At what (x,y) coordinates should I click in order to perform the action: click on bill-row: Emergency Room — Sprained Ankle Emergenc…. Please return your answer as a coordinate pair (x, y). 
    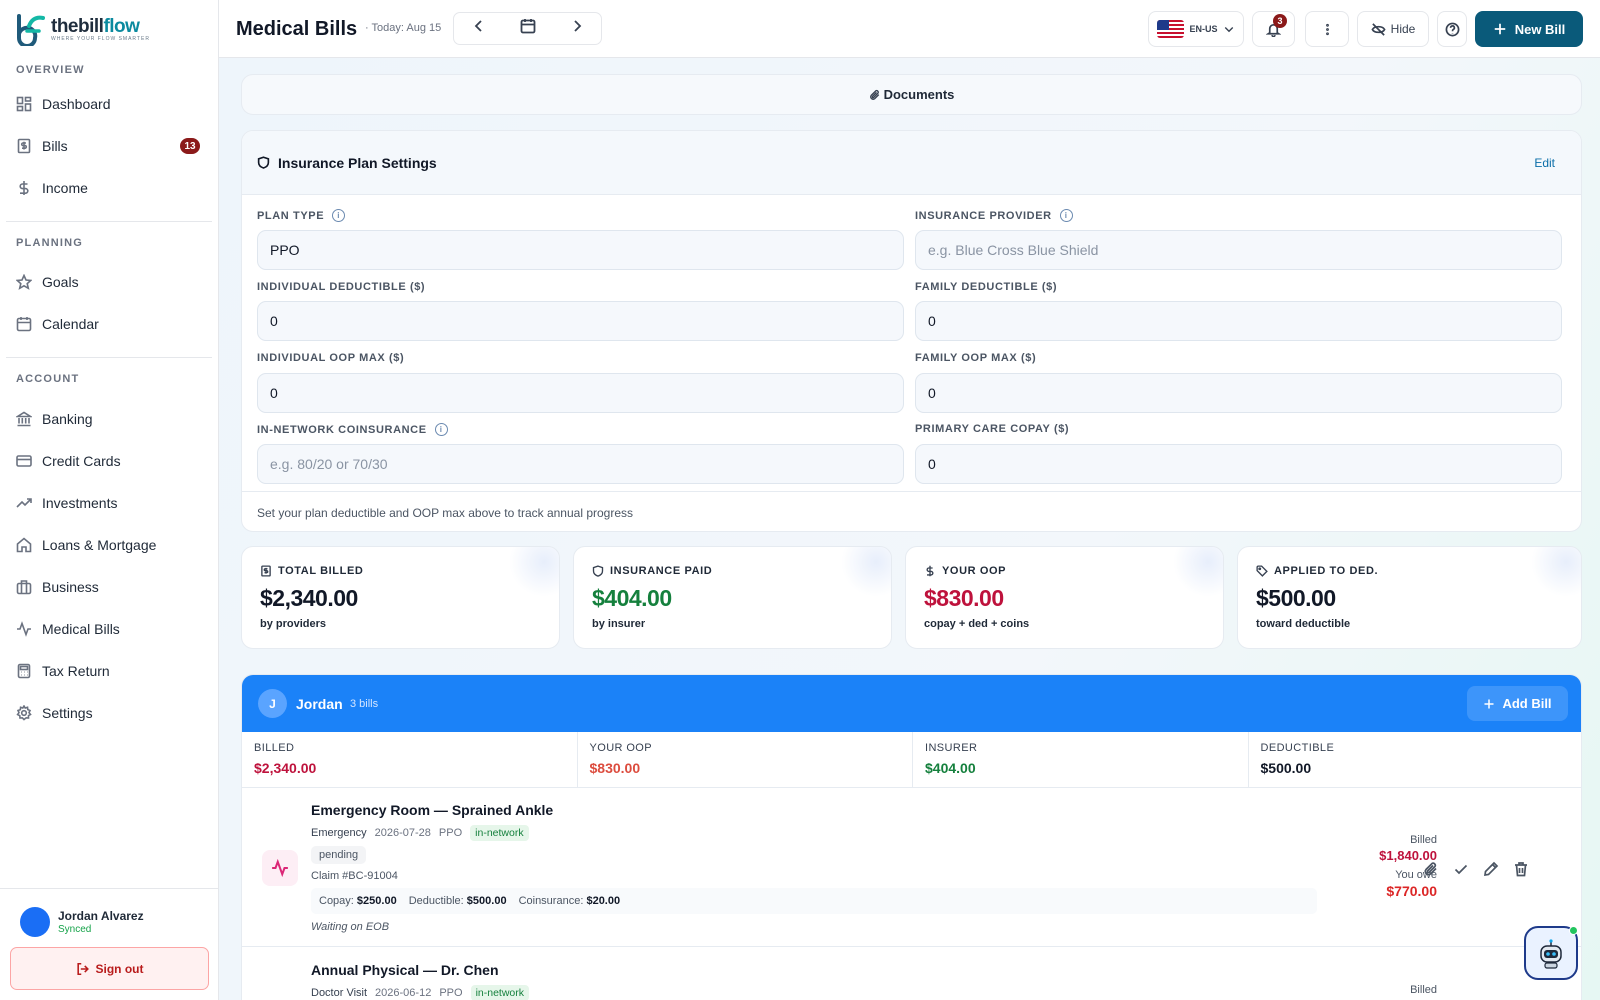
    Looking at the image, I should click on (911, 867).